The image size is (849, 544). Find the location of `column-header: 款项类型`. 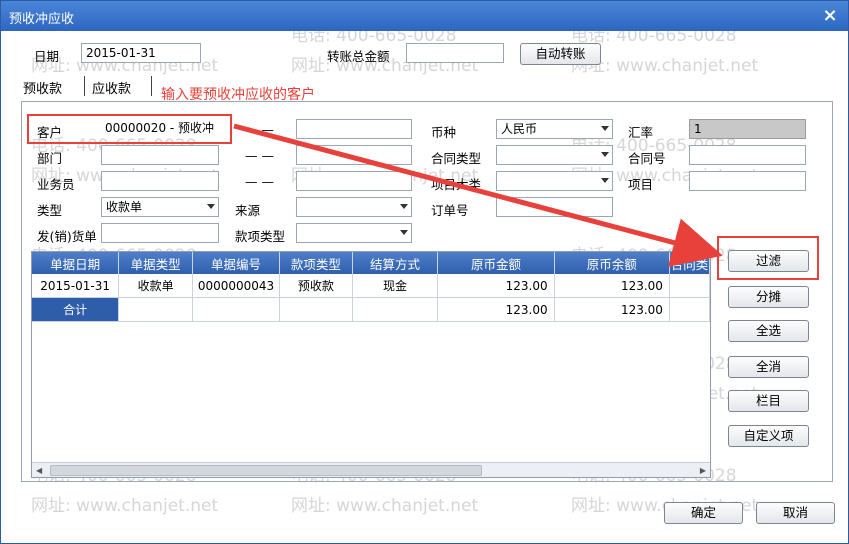

column-header: 款项类型 is located at coordinates (316, 263).